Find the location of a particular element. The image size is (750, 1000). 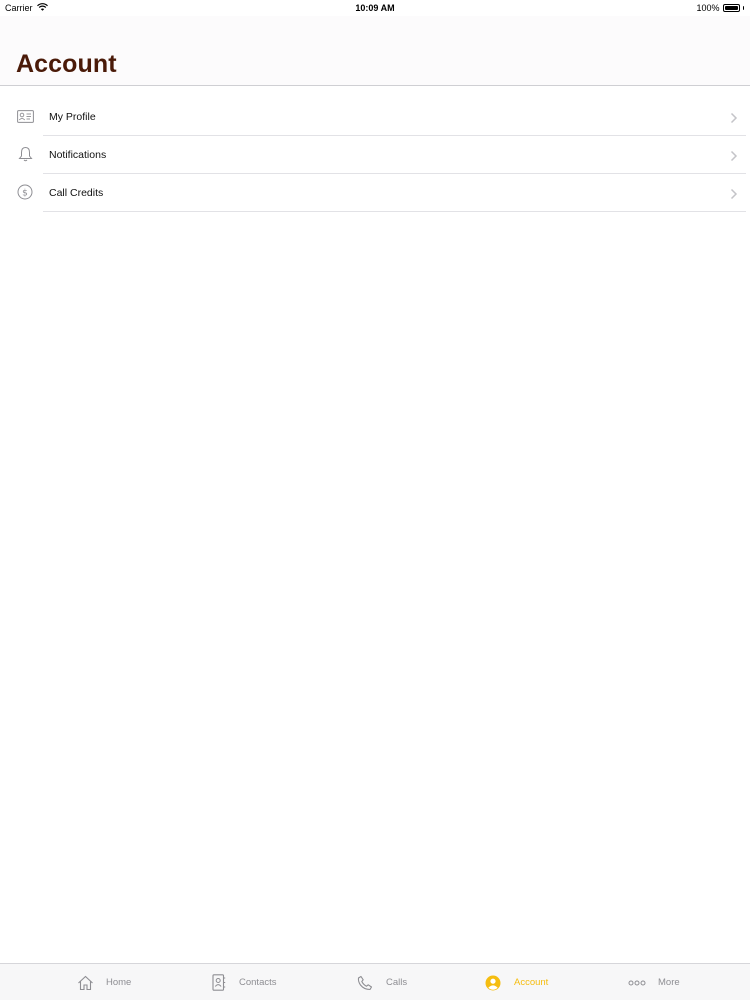

battery-icon is located at coordinates (731, 8).